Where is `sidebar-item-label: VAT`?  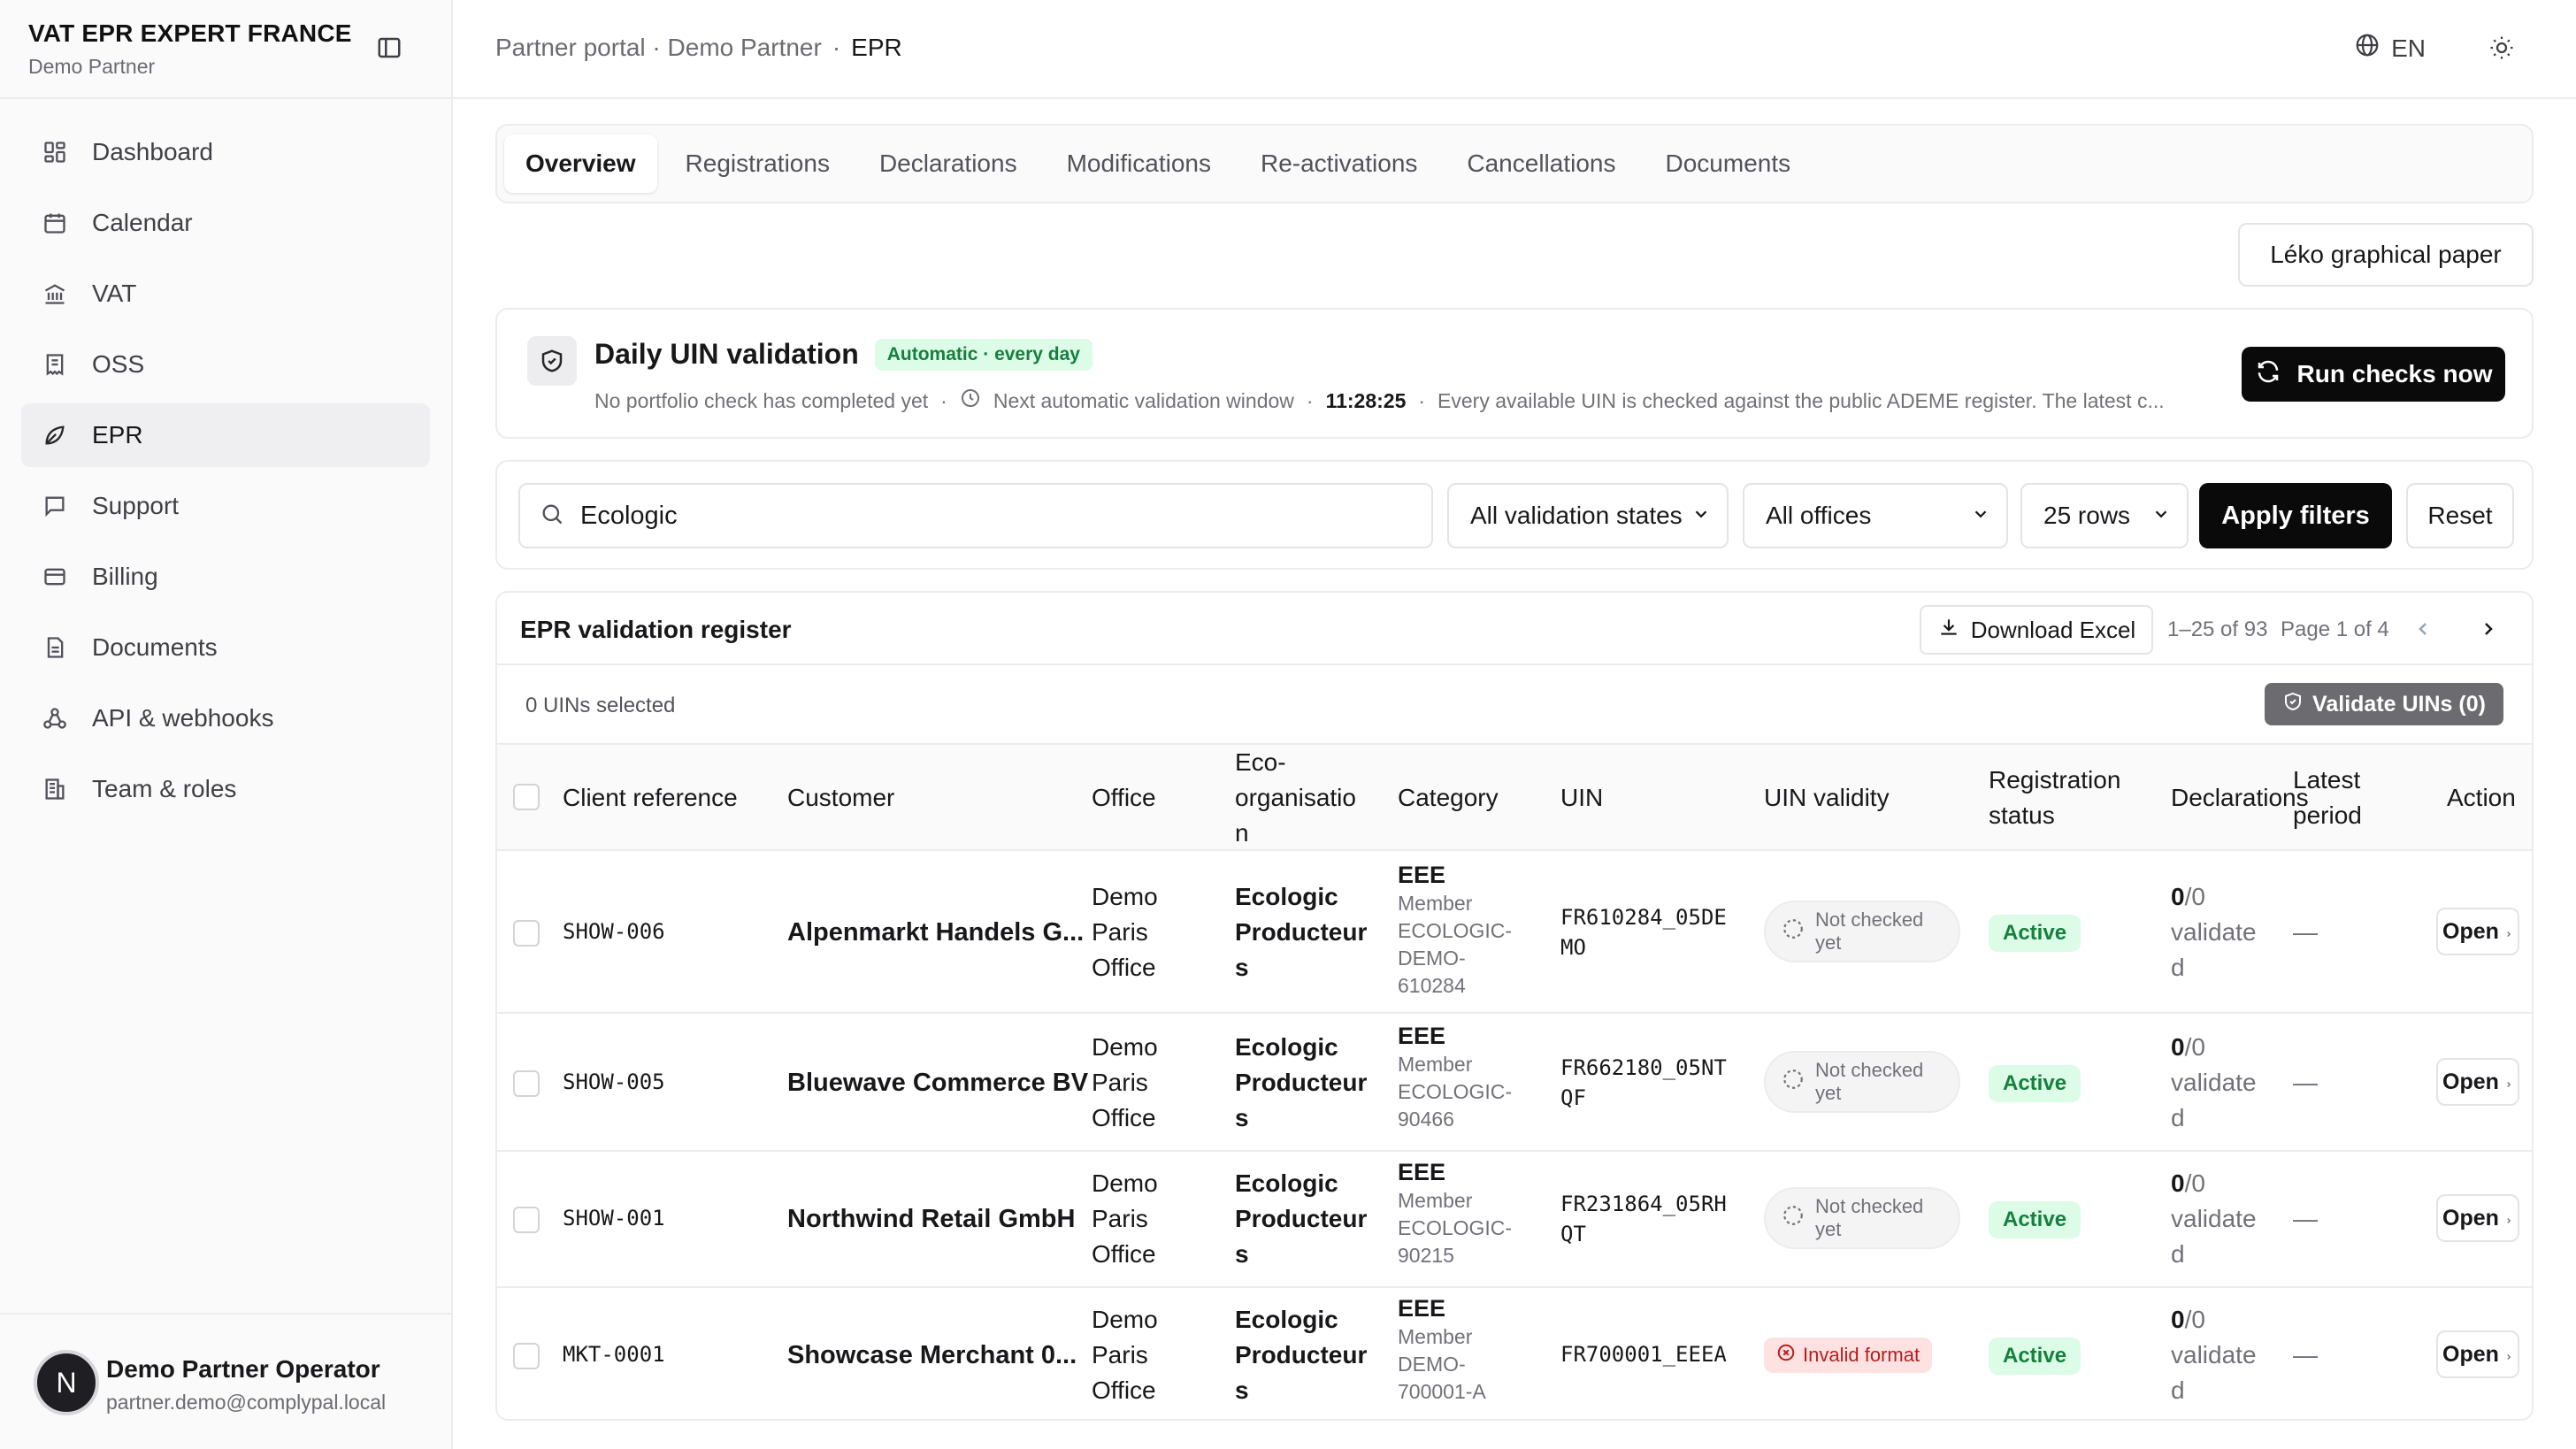
sidebar-item-label: VAT is located at coordinates (114, 293).